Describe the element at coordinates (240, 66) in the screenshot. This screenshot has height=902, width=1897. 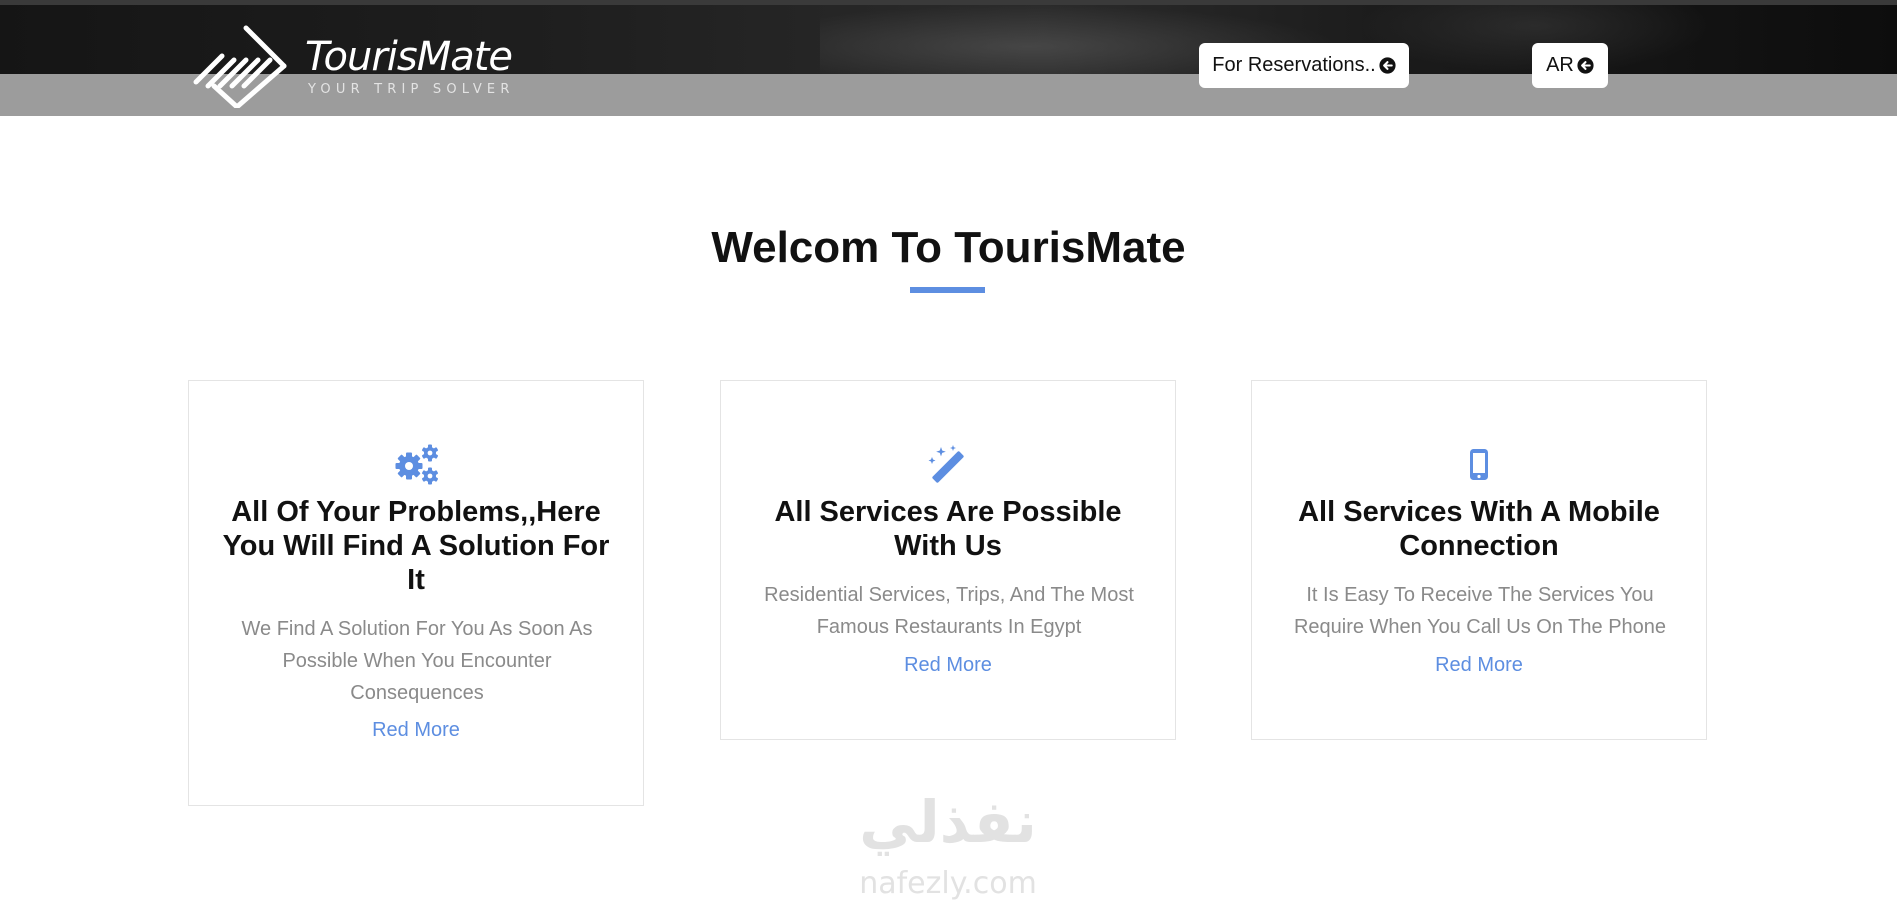
I see `diagonal-stripes-arrow-icon` at that location.